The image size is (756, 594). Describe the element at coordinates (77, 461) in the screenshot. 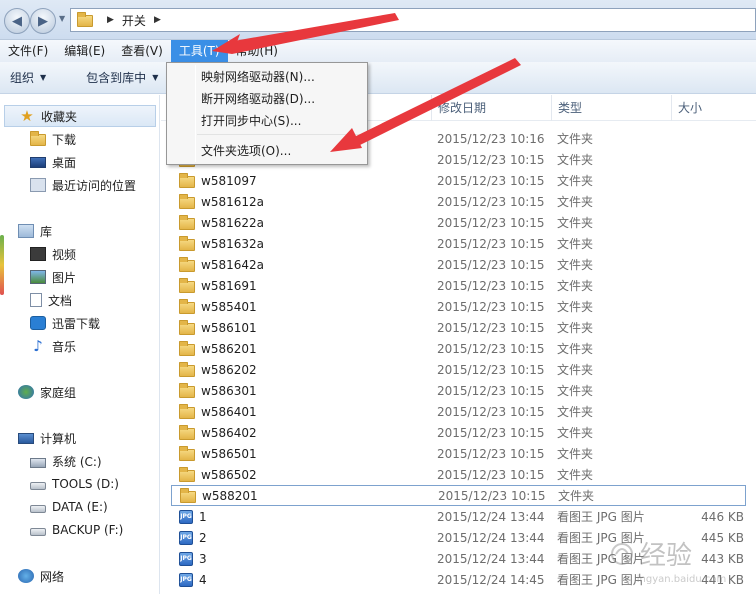

I see `sidebar-item-label: 系统 (C:)` at that location.